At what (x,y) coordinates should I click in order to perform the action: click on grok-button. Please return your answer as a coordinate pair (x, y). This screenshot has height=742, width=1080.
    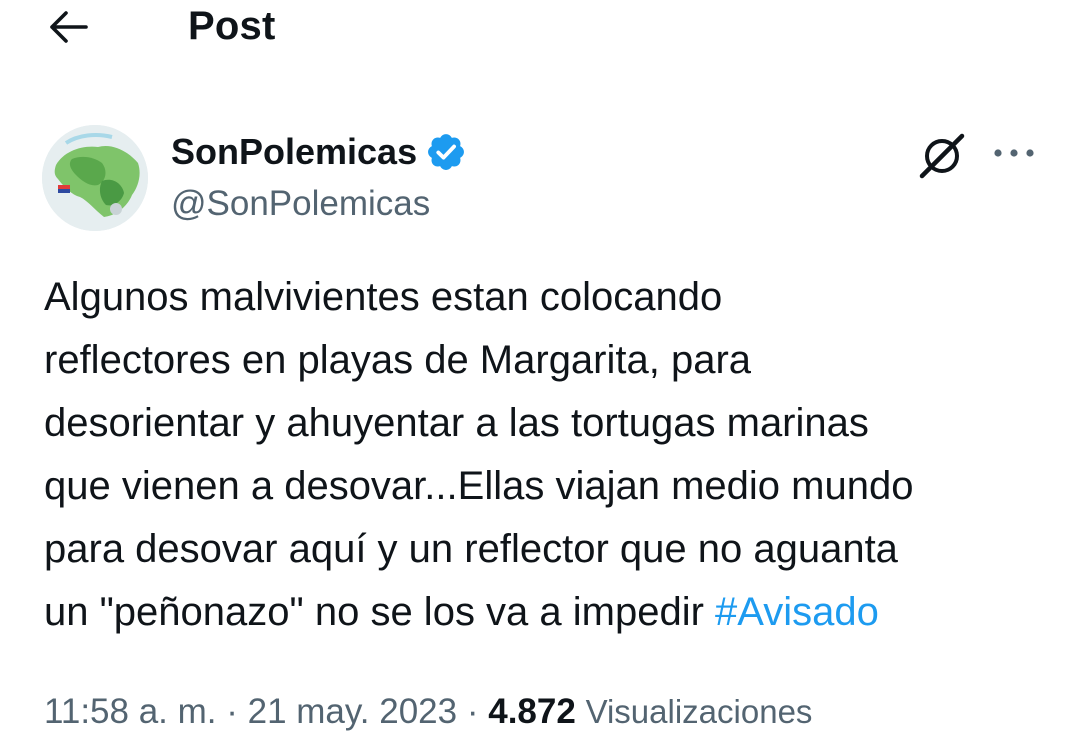
    Looking at the image, I should click on (942, 156).